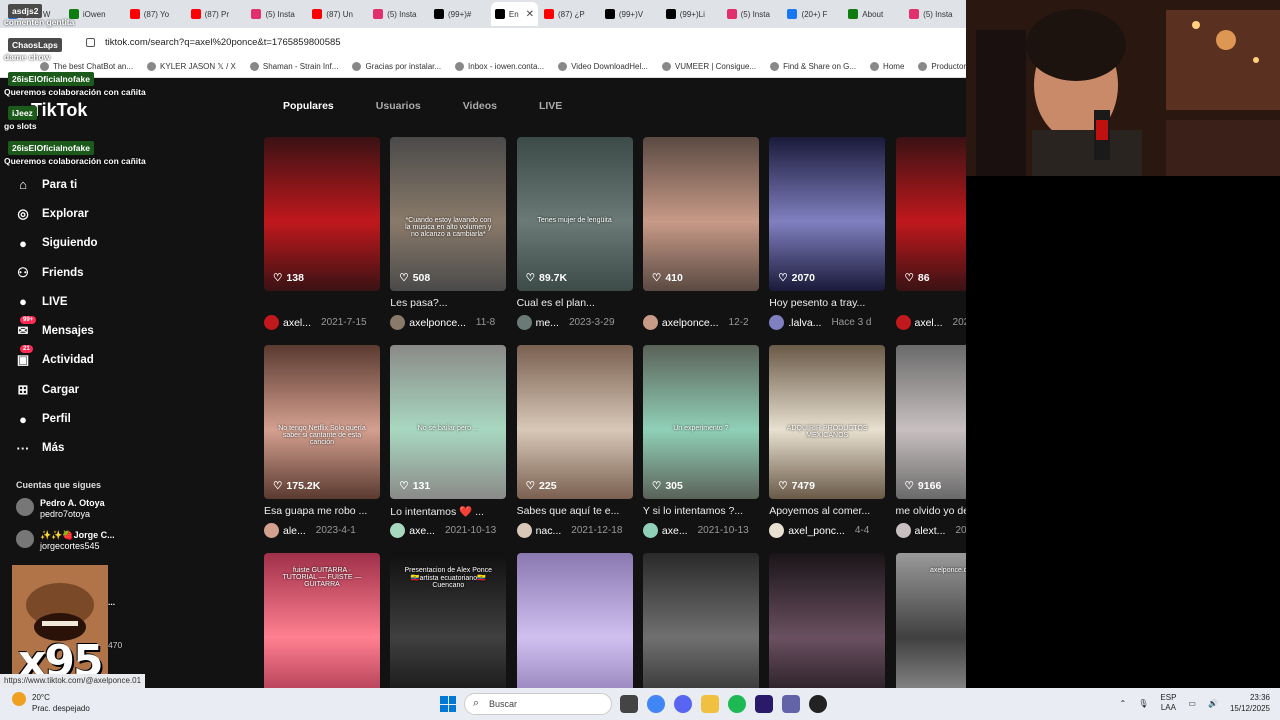 This screenshot has height=720, width=1280. Describe the element at coordinates (1168, 703) in the screenshot. I see `language-indicator: ESP LAA` at that location.